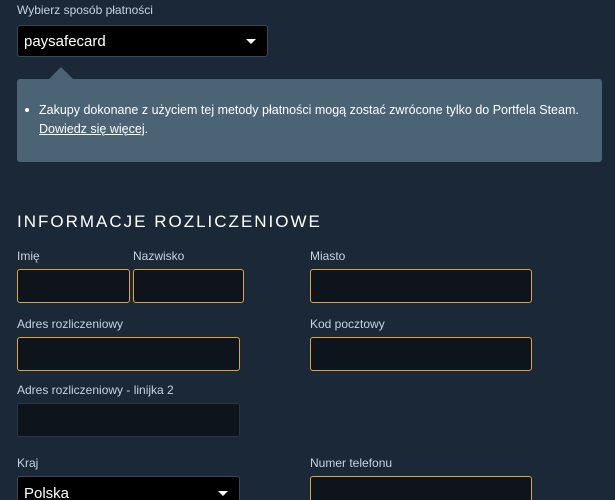 This screenshot has height=500, width=615. What do you see at coordinates (128, 354) in the screenshot?
I see `address-field` at bounding box center [128, 354].